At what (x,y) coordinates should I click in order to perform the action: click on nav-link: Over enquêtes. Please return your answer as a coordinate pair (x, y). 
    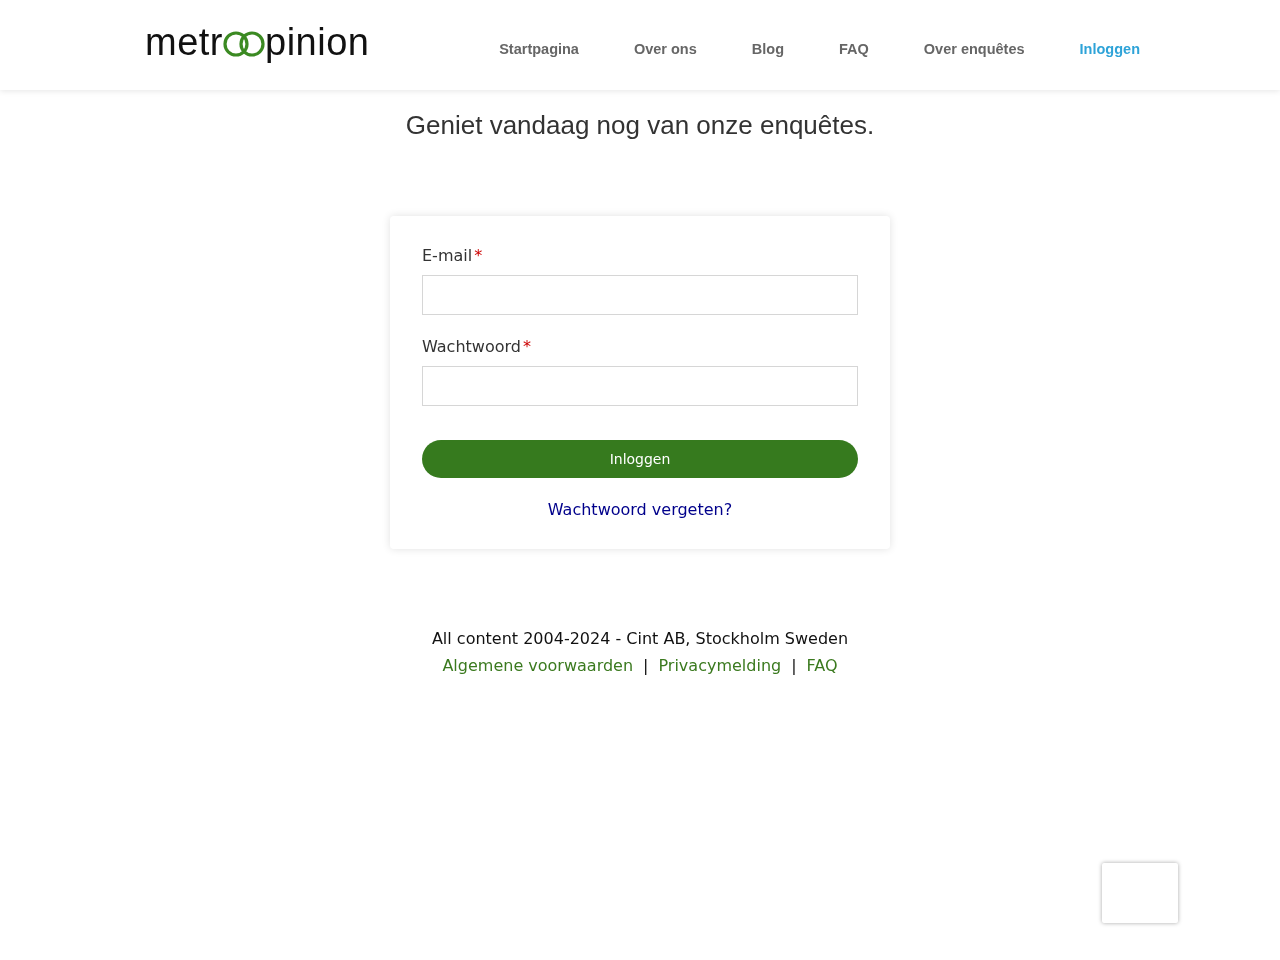
    Looking at the image, I should click on (974, 49).